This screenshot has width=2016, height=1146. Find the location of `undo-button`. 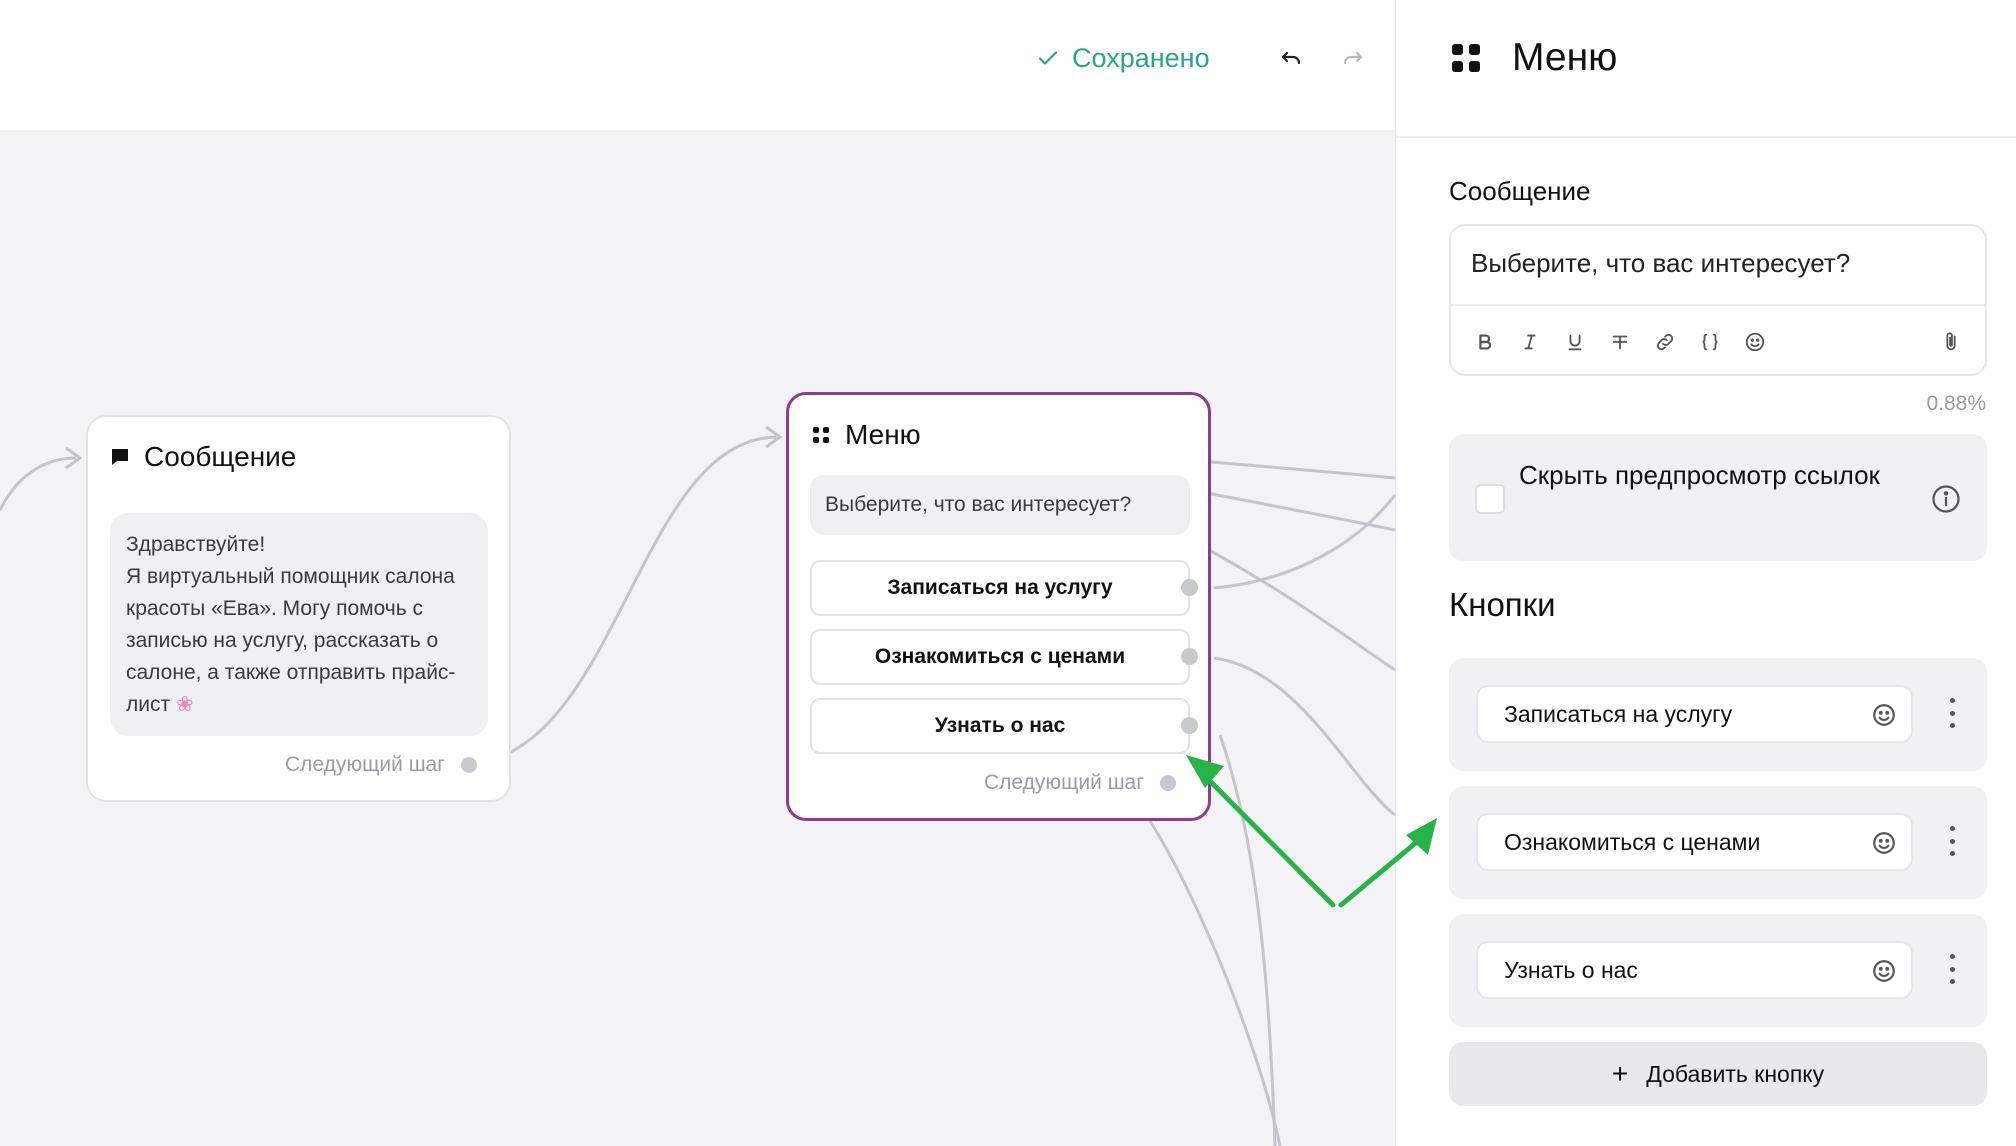

undo-button is located at coordinates (1291, 58).